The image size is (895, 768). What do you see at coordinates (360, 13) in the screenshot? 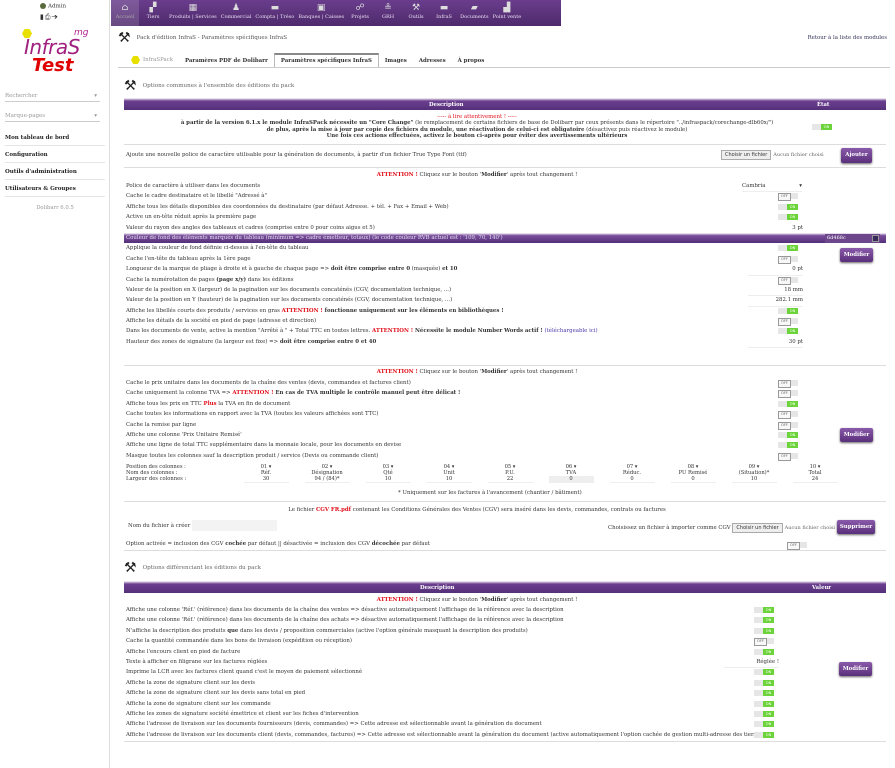
I see `menu-projets: ☍ Projets` at bounding box center [360, 13].